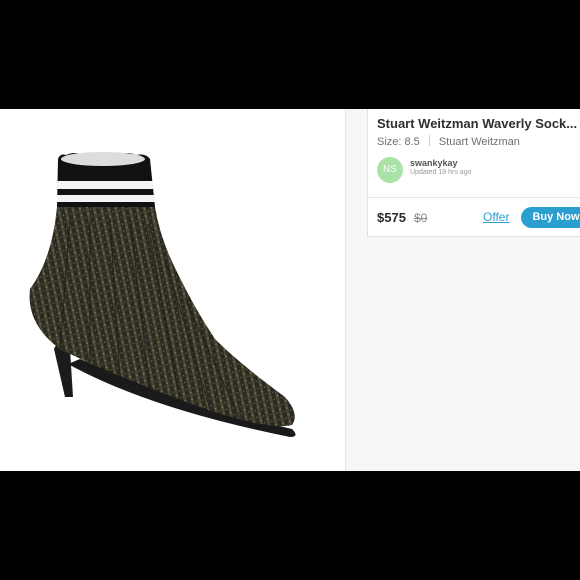  I want to click on current-price: $575, so click(391, 217).